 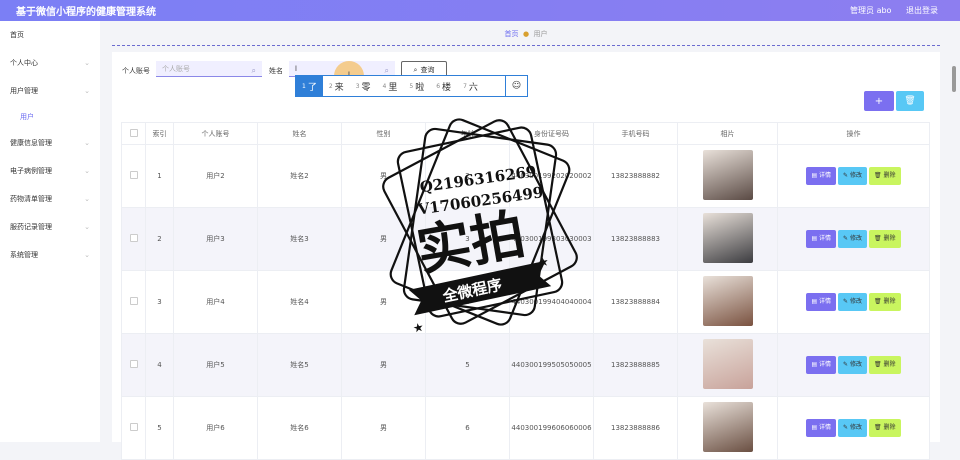 What do you see at coordinates (50, 171) in the screenshot?
I see `sidebar-item: 电子病例管理 ⌄` at bounding box center [50, 171].